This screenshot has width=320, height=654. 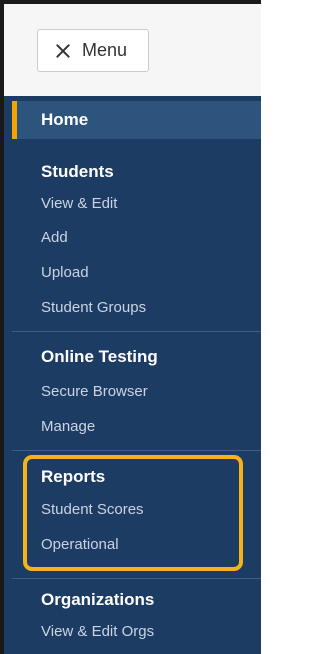 I want to click on close-icon, so click(x=63, y=51).